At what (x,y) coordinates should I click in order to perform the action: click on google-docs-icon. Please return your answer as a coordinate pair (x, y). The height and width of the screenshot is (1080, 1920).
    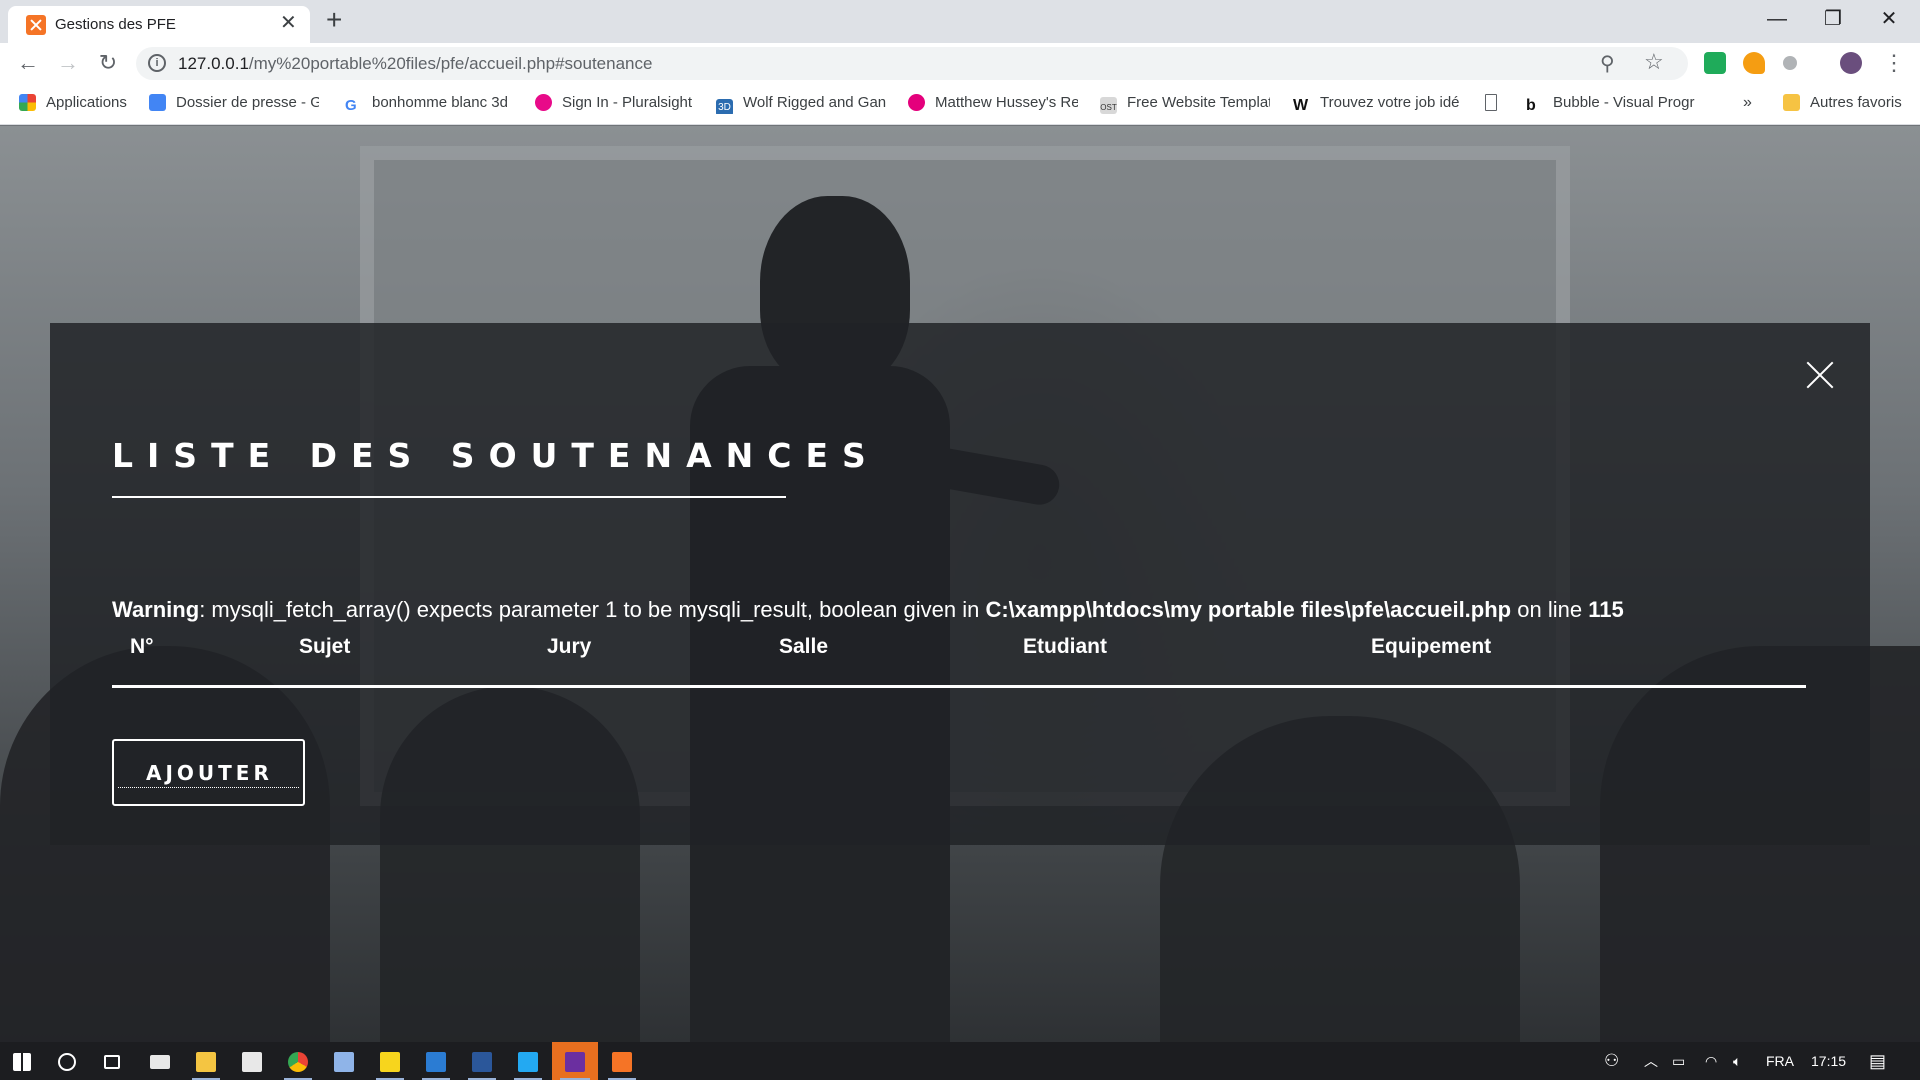
    Looking at the image, I should click on (157, 102).